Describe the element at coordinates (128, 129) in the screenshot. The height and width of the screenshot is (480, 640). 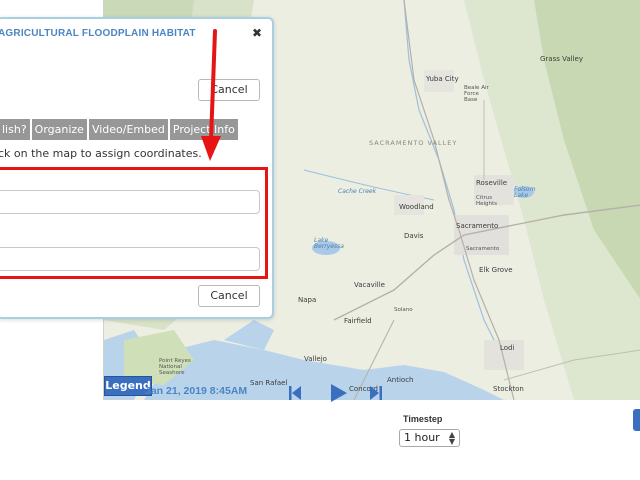
I see `tab-video-embed: Video/Embed` at that location.